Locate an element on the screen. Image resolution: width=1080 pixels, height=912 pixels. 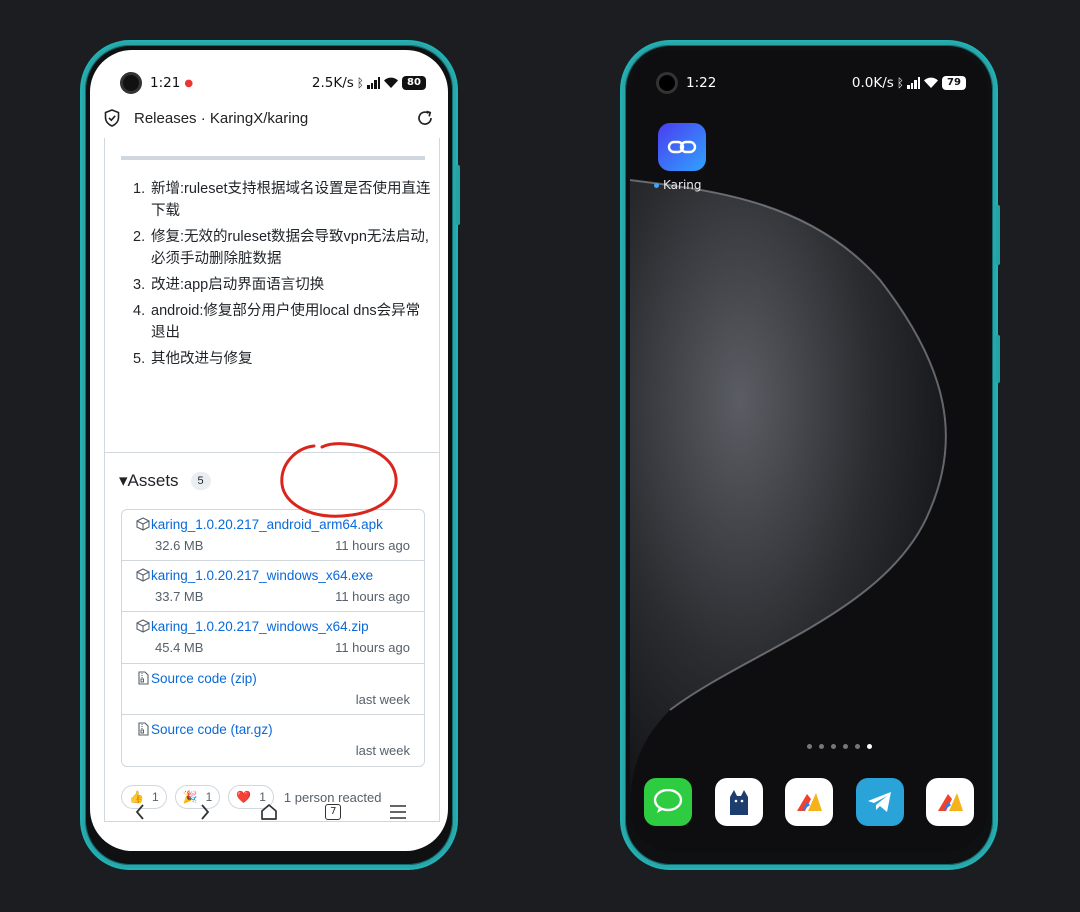
status-bar: 1:22 0.0K/s ᛒ 79 is located at coordinates (809, 83).